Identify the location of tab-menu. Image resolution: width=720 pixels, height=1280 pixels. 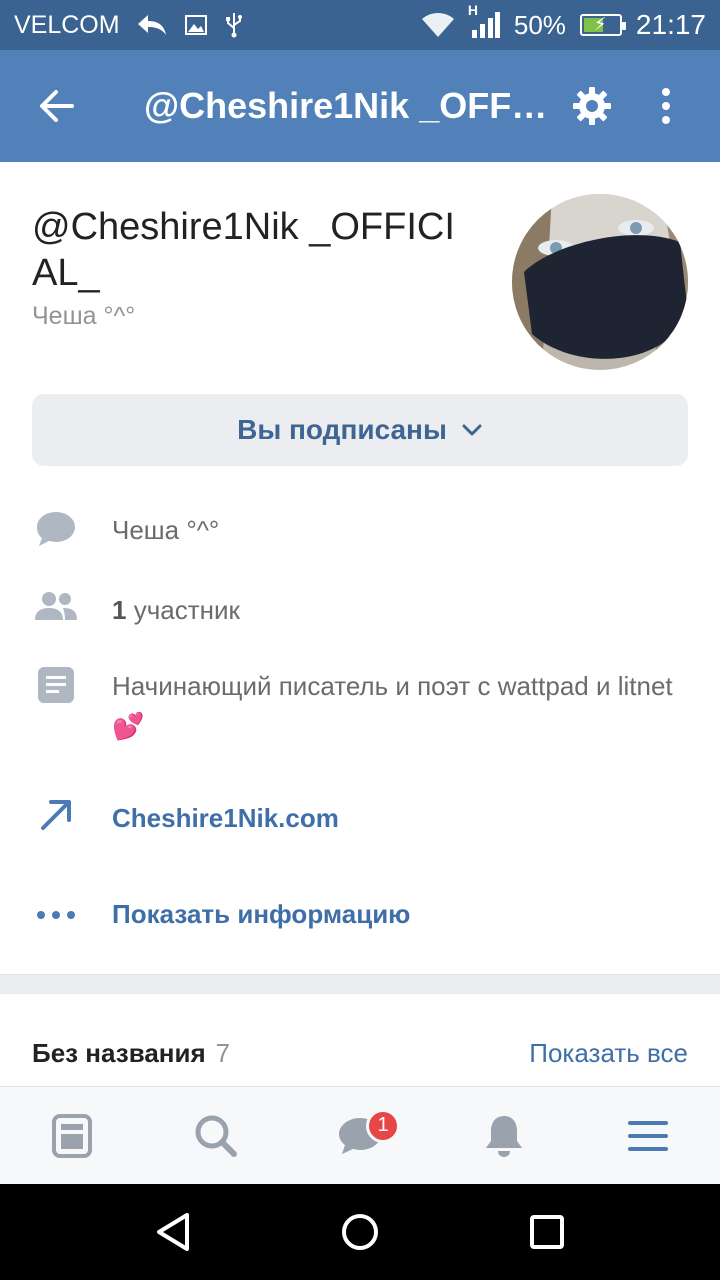
(648, 1136).